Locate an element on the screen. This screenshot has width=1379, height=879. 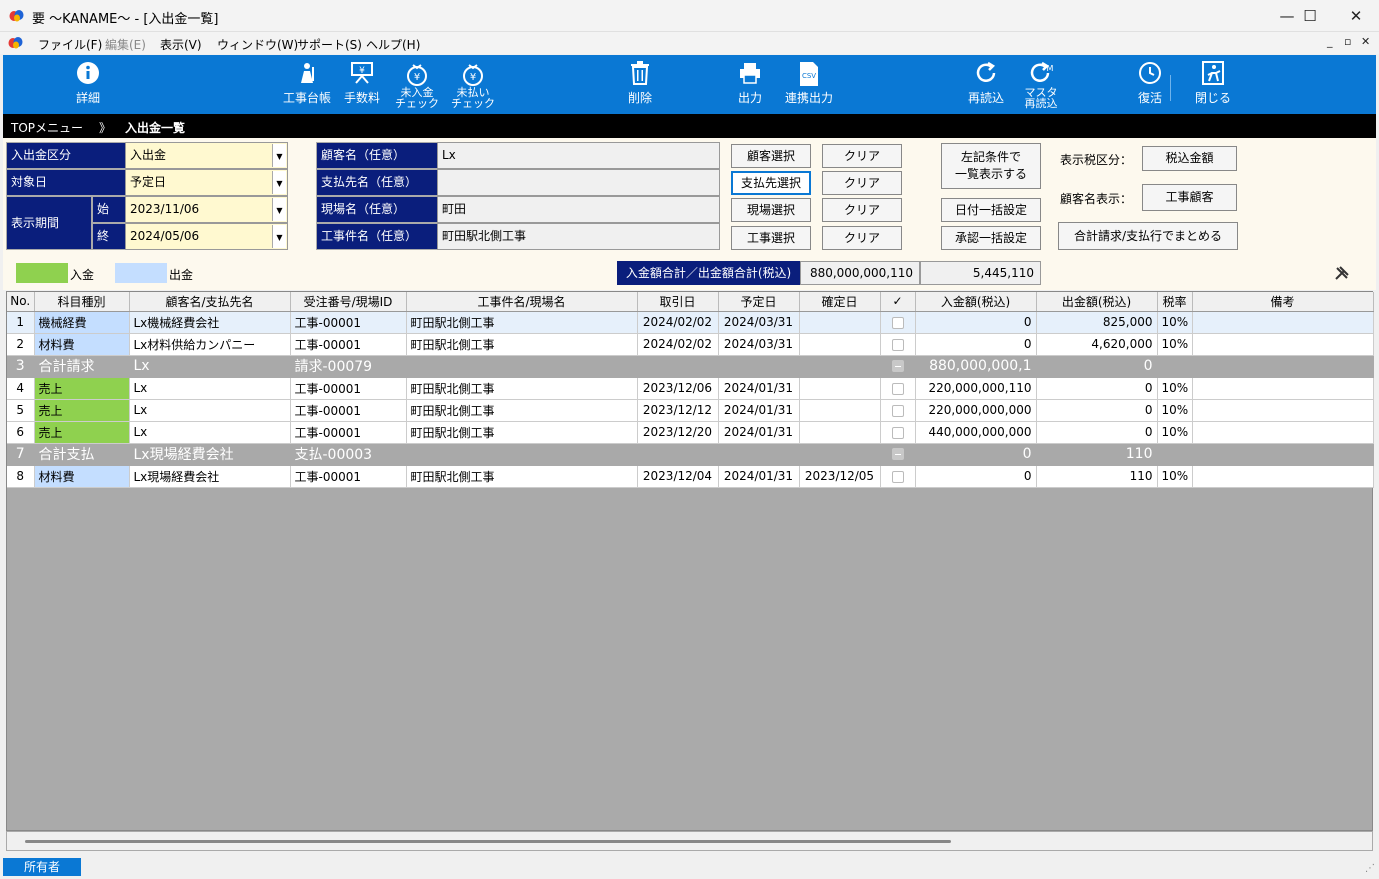
customer-input: Lx is located at coordinates (578, 155).